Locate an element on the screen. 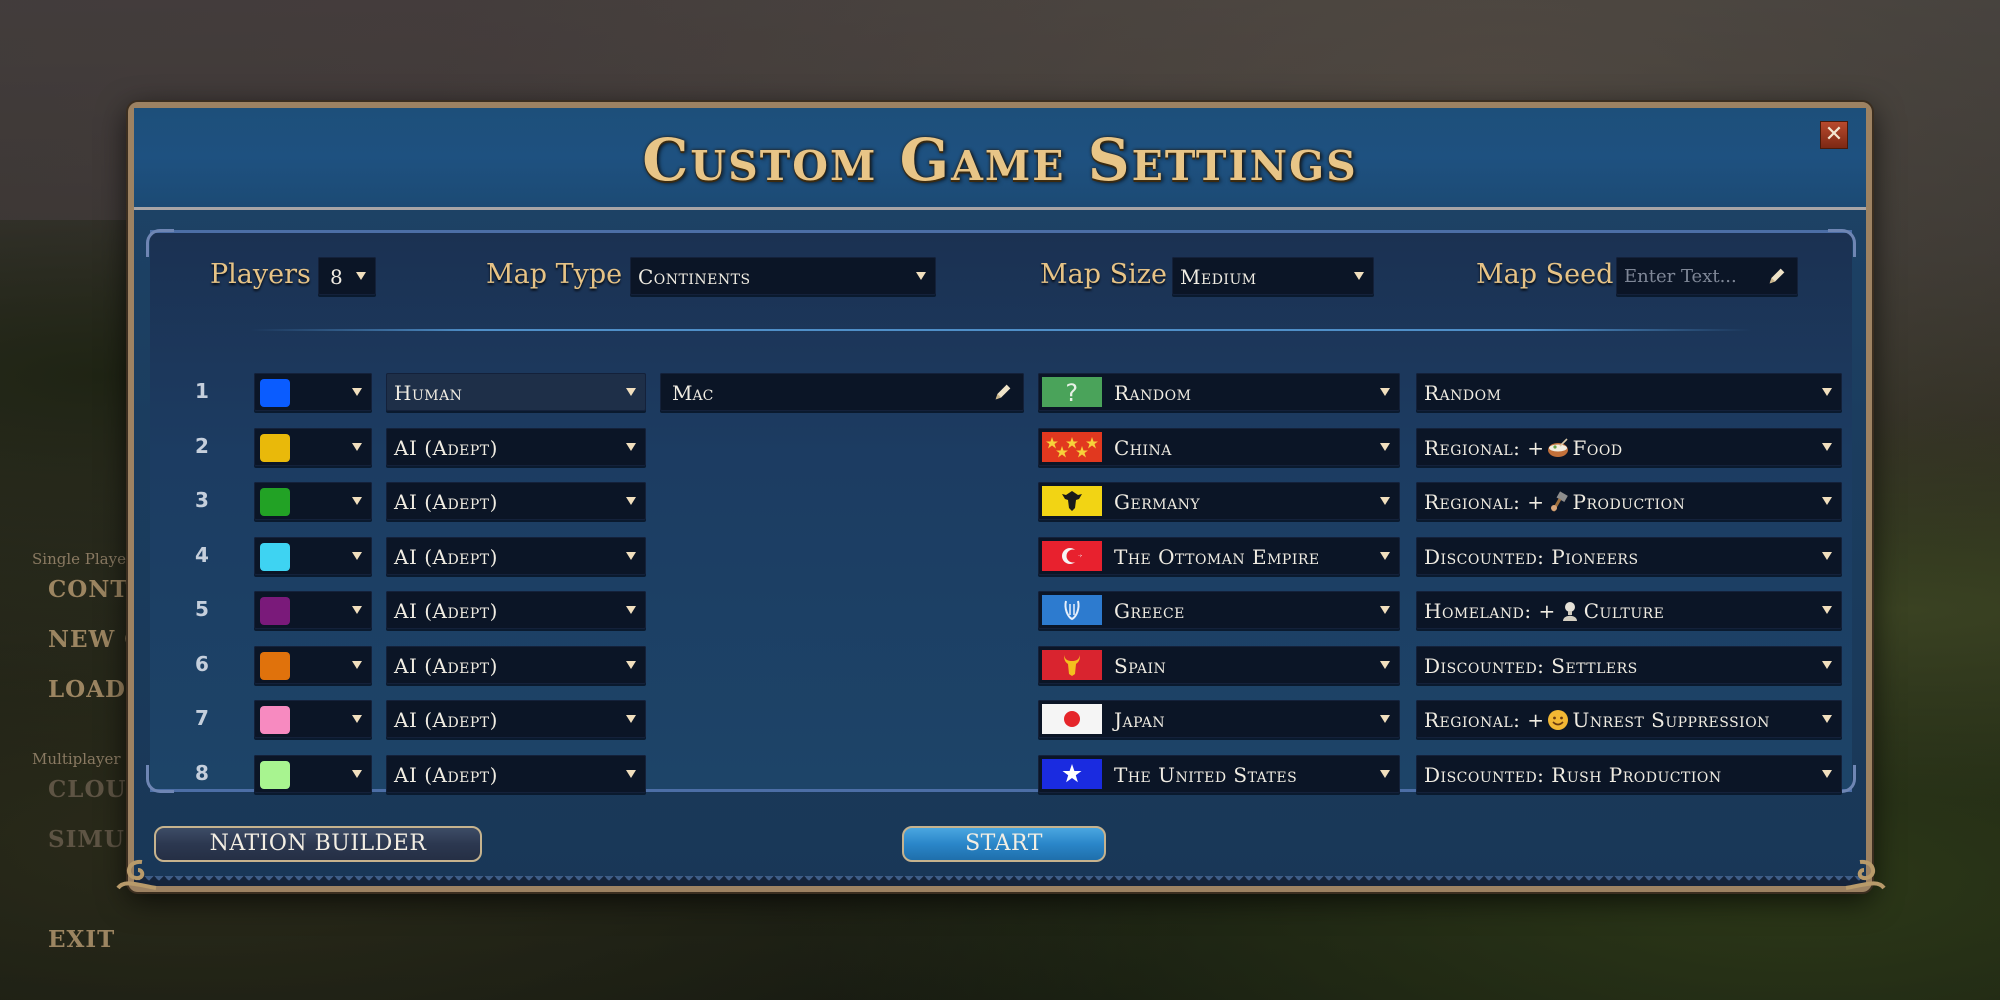  nation-bonus-value: Discounted: Settlers is located at coordinates (1531, 666).